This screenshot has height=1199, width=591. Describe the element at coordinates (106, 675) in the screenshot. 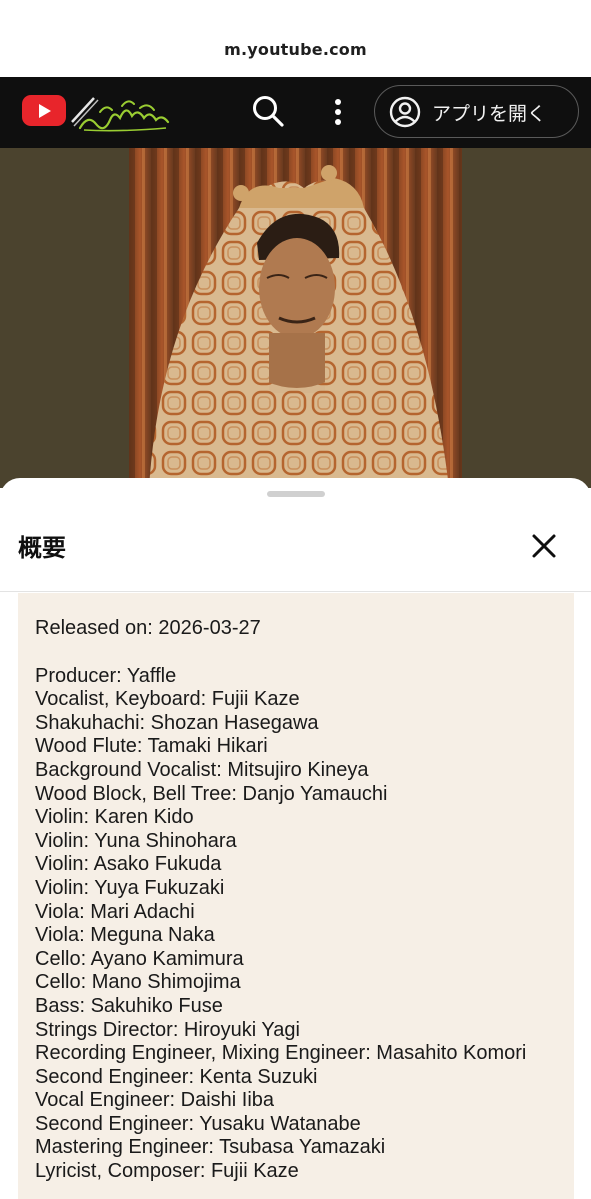

I see `credit-line: Producer: Yaffle` at that location.